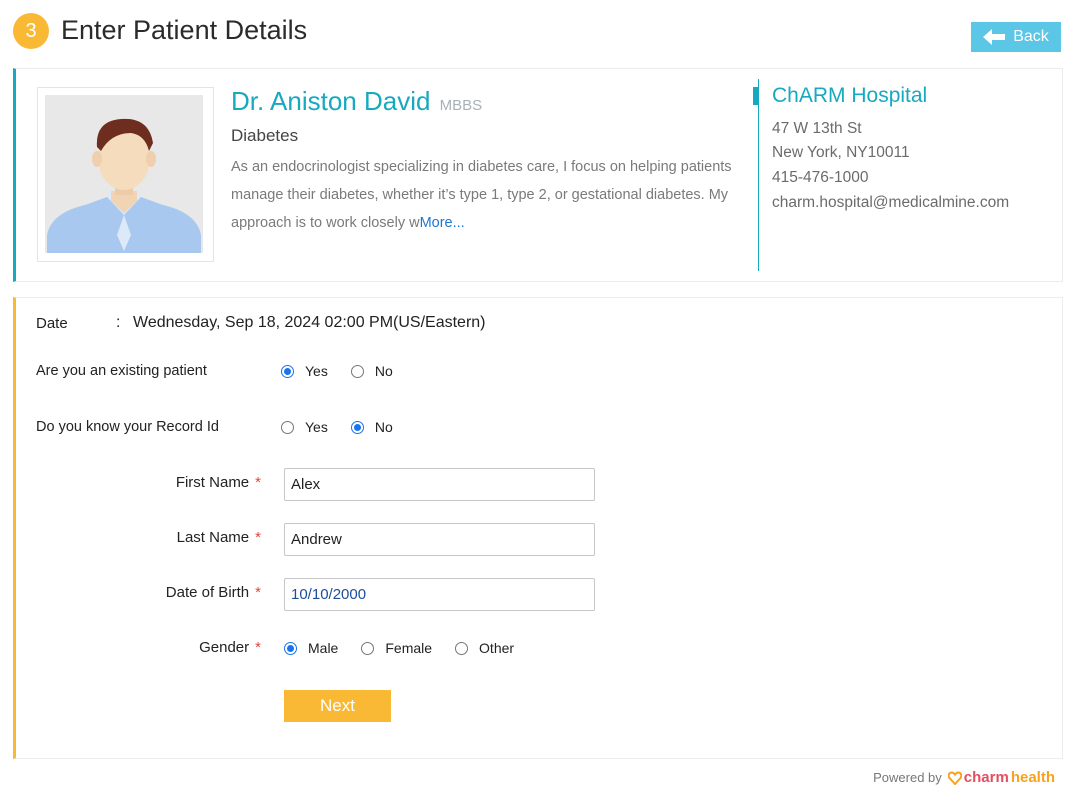  I want to click on date-colon: :, so click(118, 322).